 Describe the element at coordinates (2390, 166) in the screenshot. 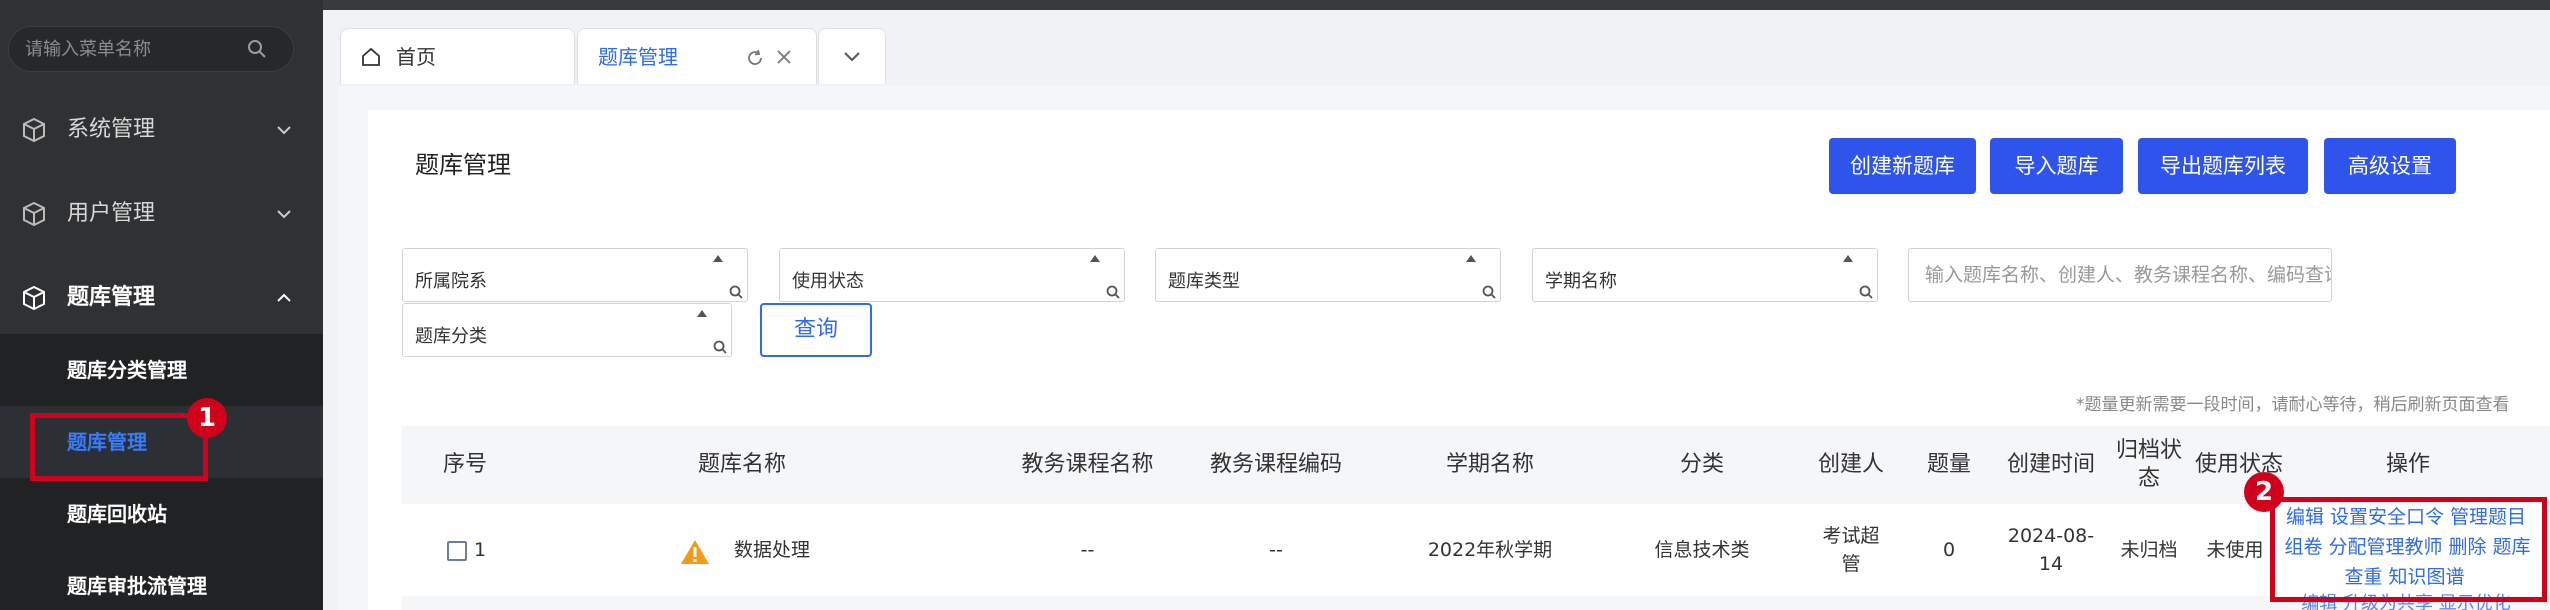

I see `advanced-settings-button: 高级设置` at that location.